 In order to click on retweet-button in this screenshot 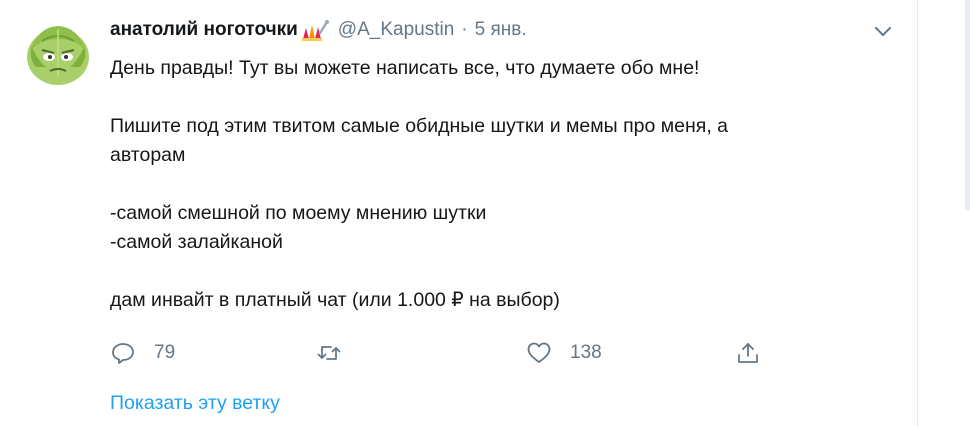, I will do `click(338, 353)`.